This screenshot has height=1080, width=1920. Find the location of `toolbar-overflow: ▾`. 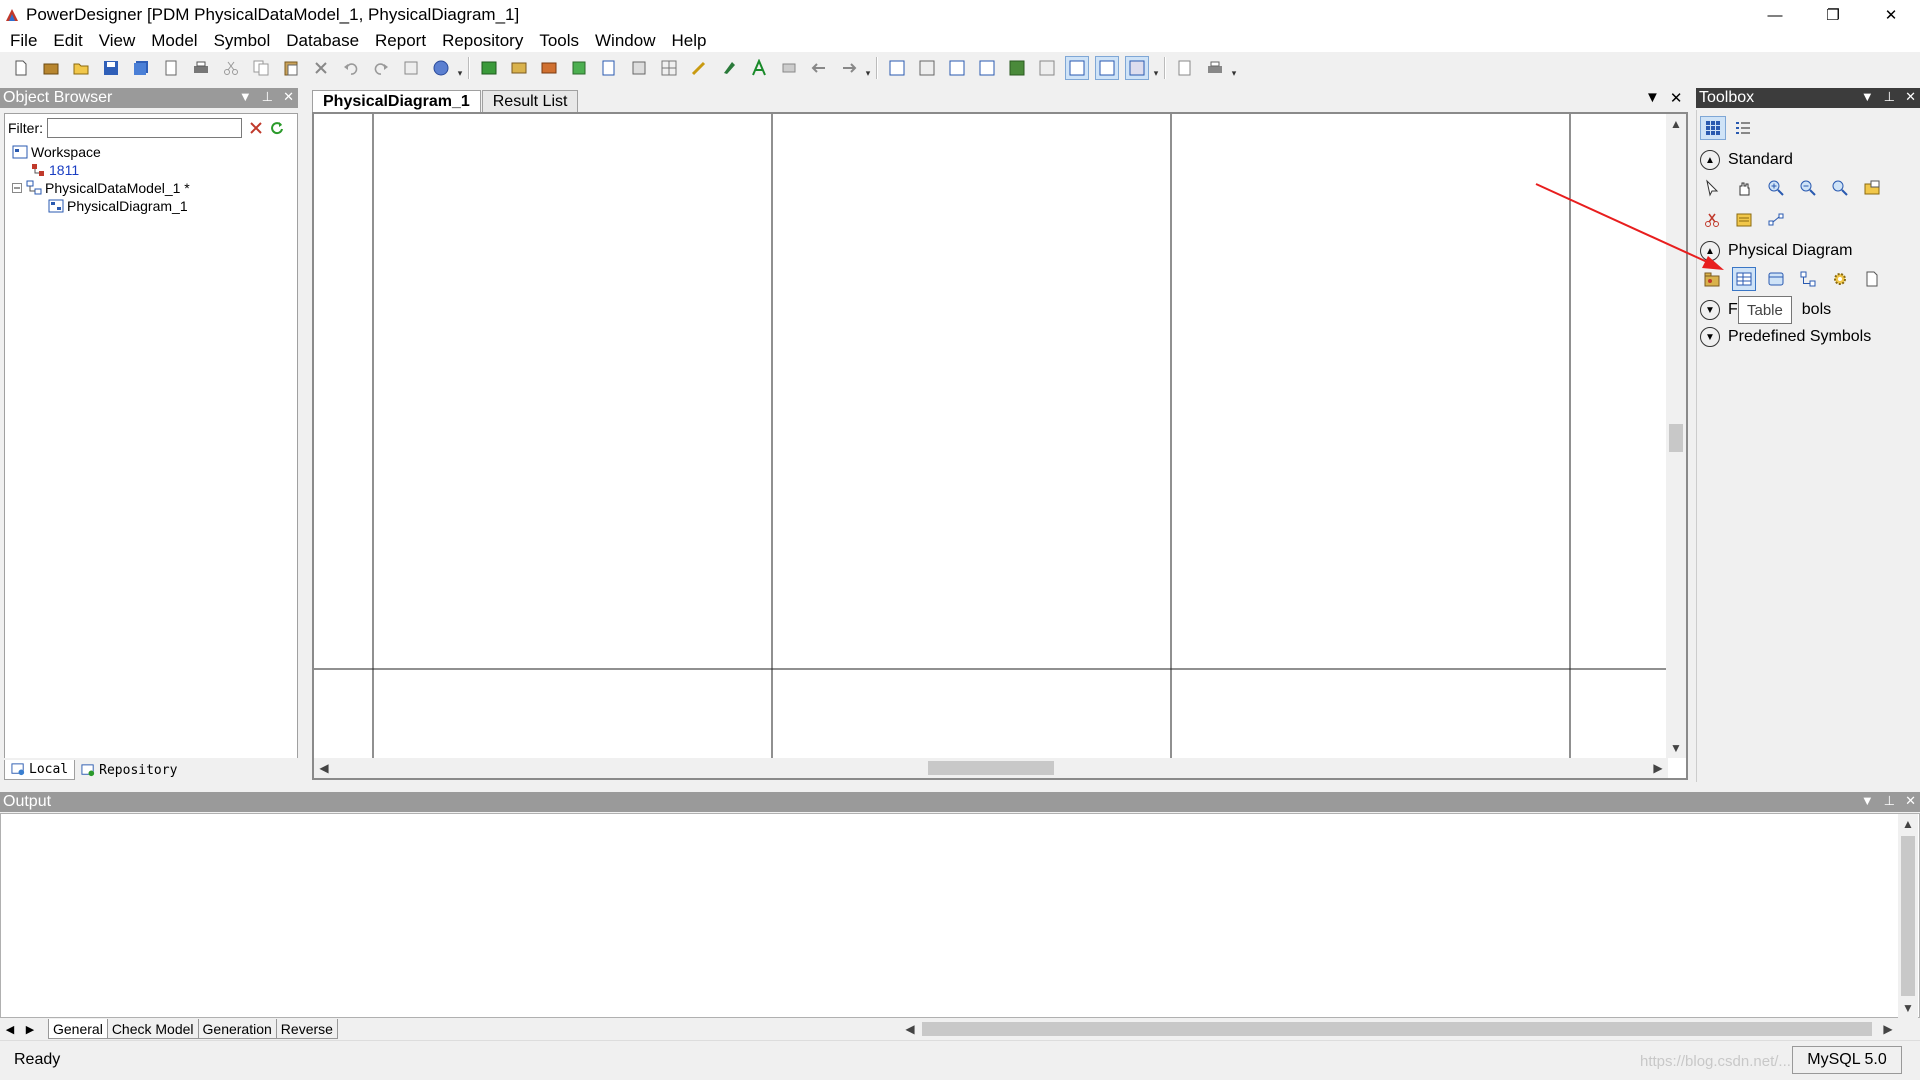

toolbar-overflow: ▾ is located at coordinates (460, 68).